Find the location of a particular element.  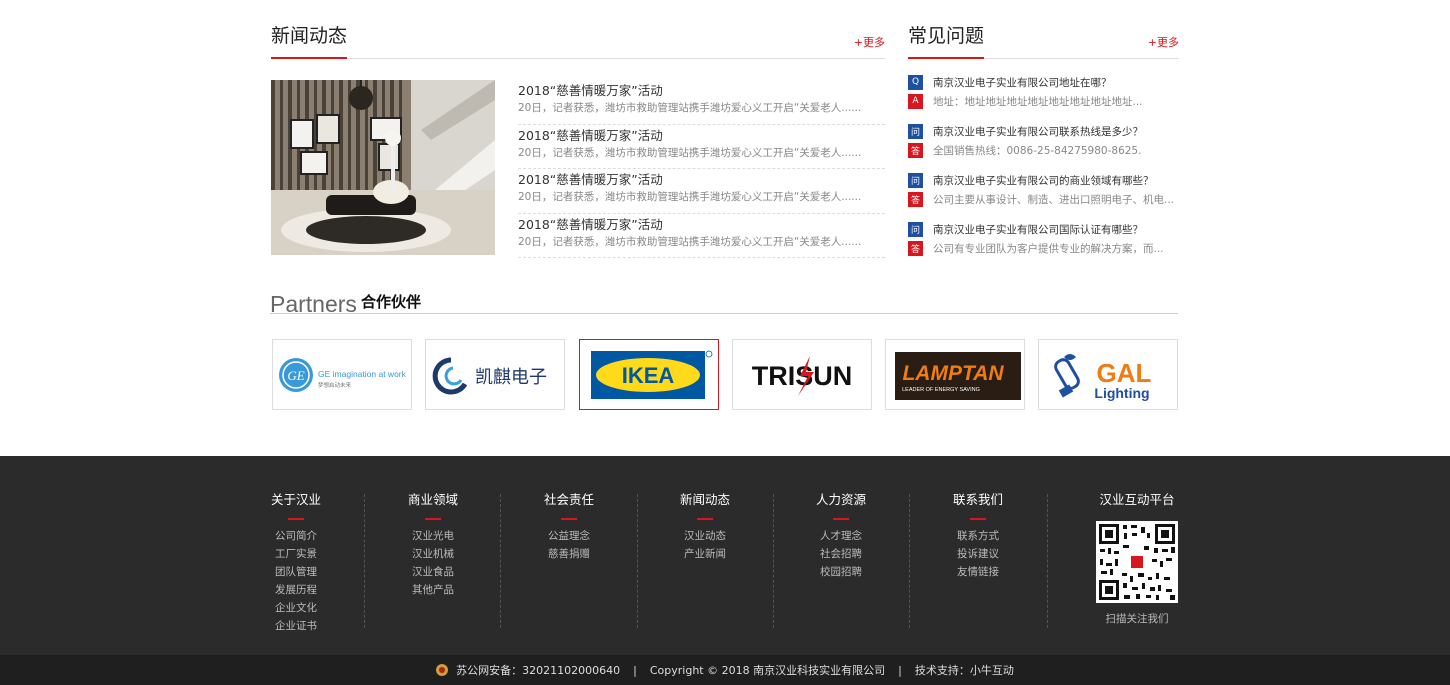

footer-col-business: 商业领域 汉业光电 汉业机械 汉业食品 其他产品 is located at coordinates (433, 545).